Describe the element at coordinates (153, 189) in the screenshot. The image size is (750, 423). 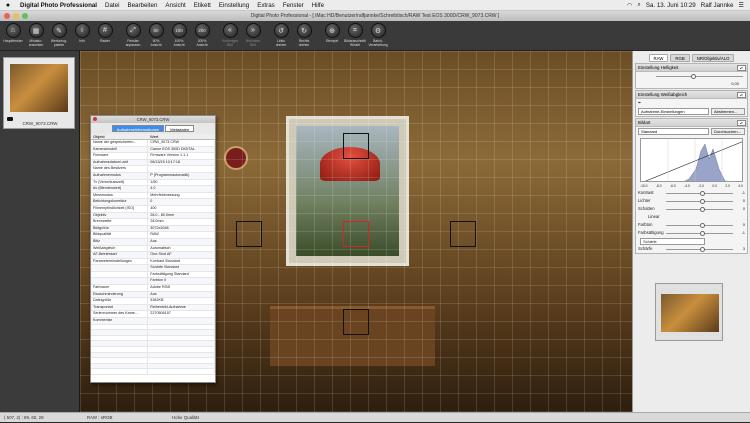
I see `table-row: Av (Blendenwert) 4.0` at that location.